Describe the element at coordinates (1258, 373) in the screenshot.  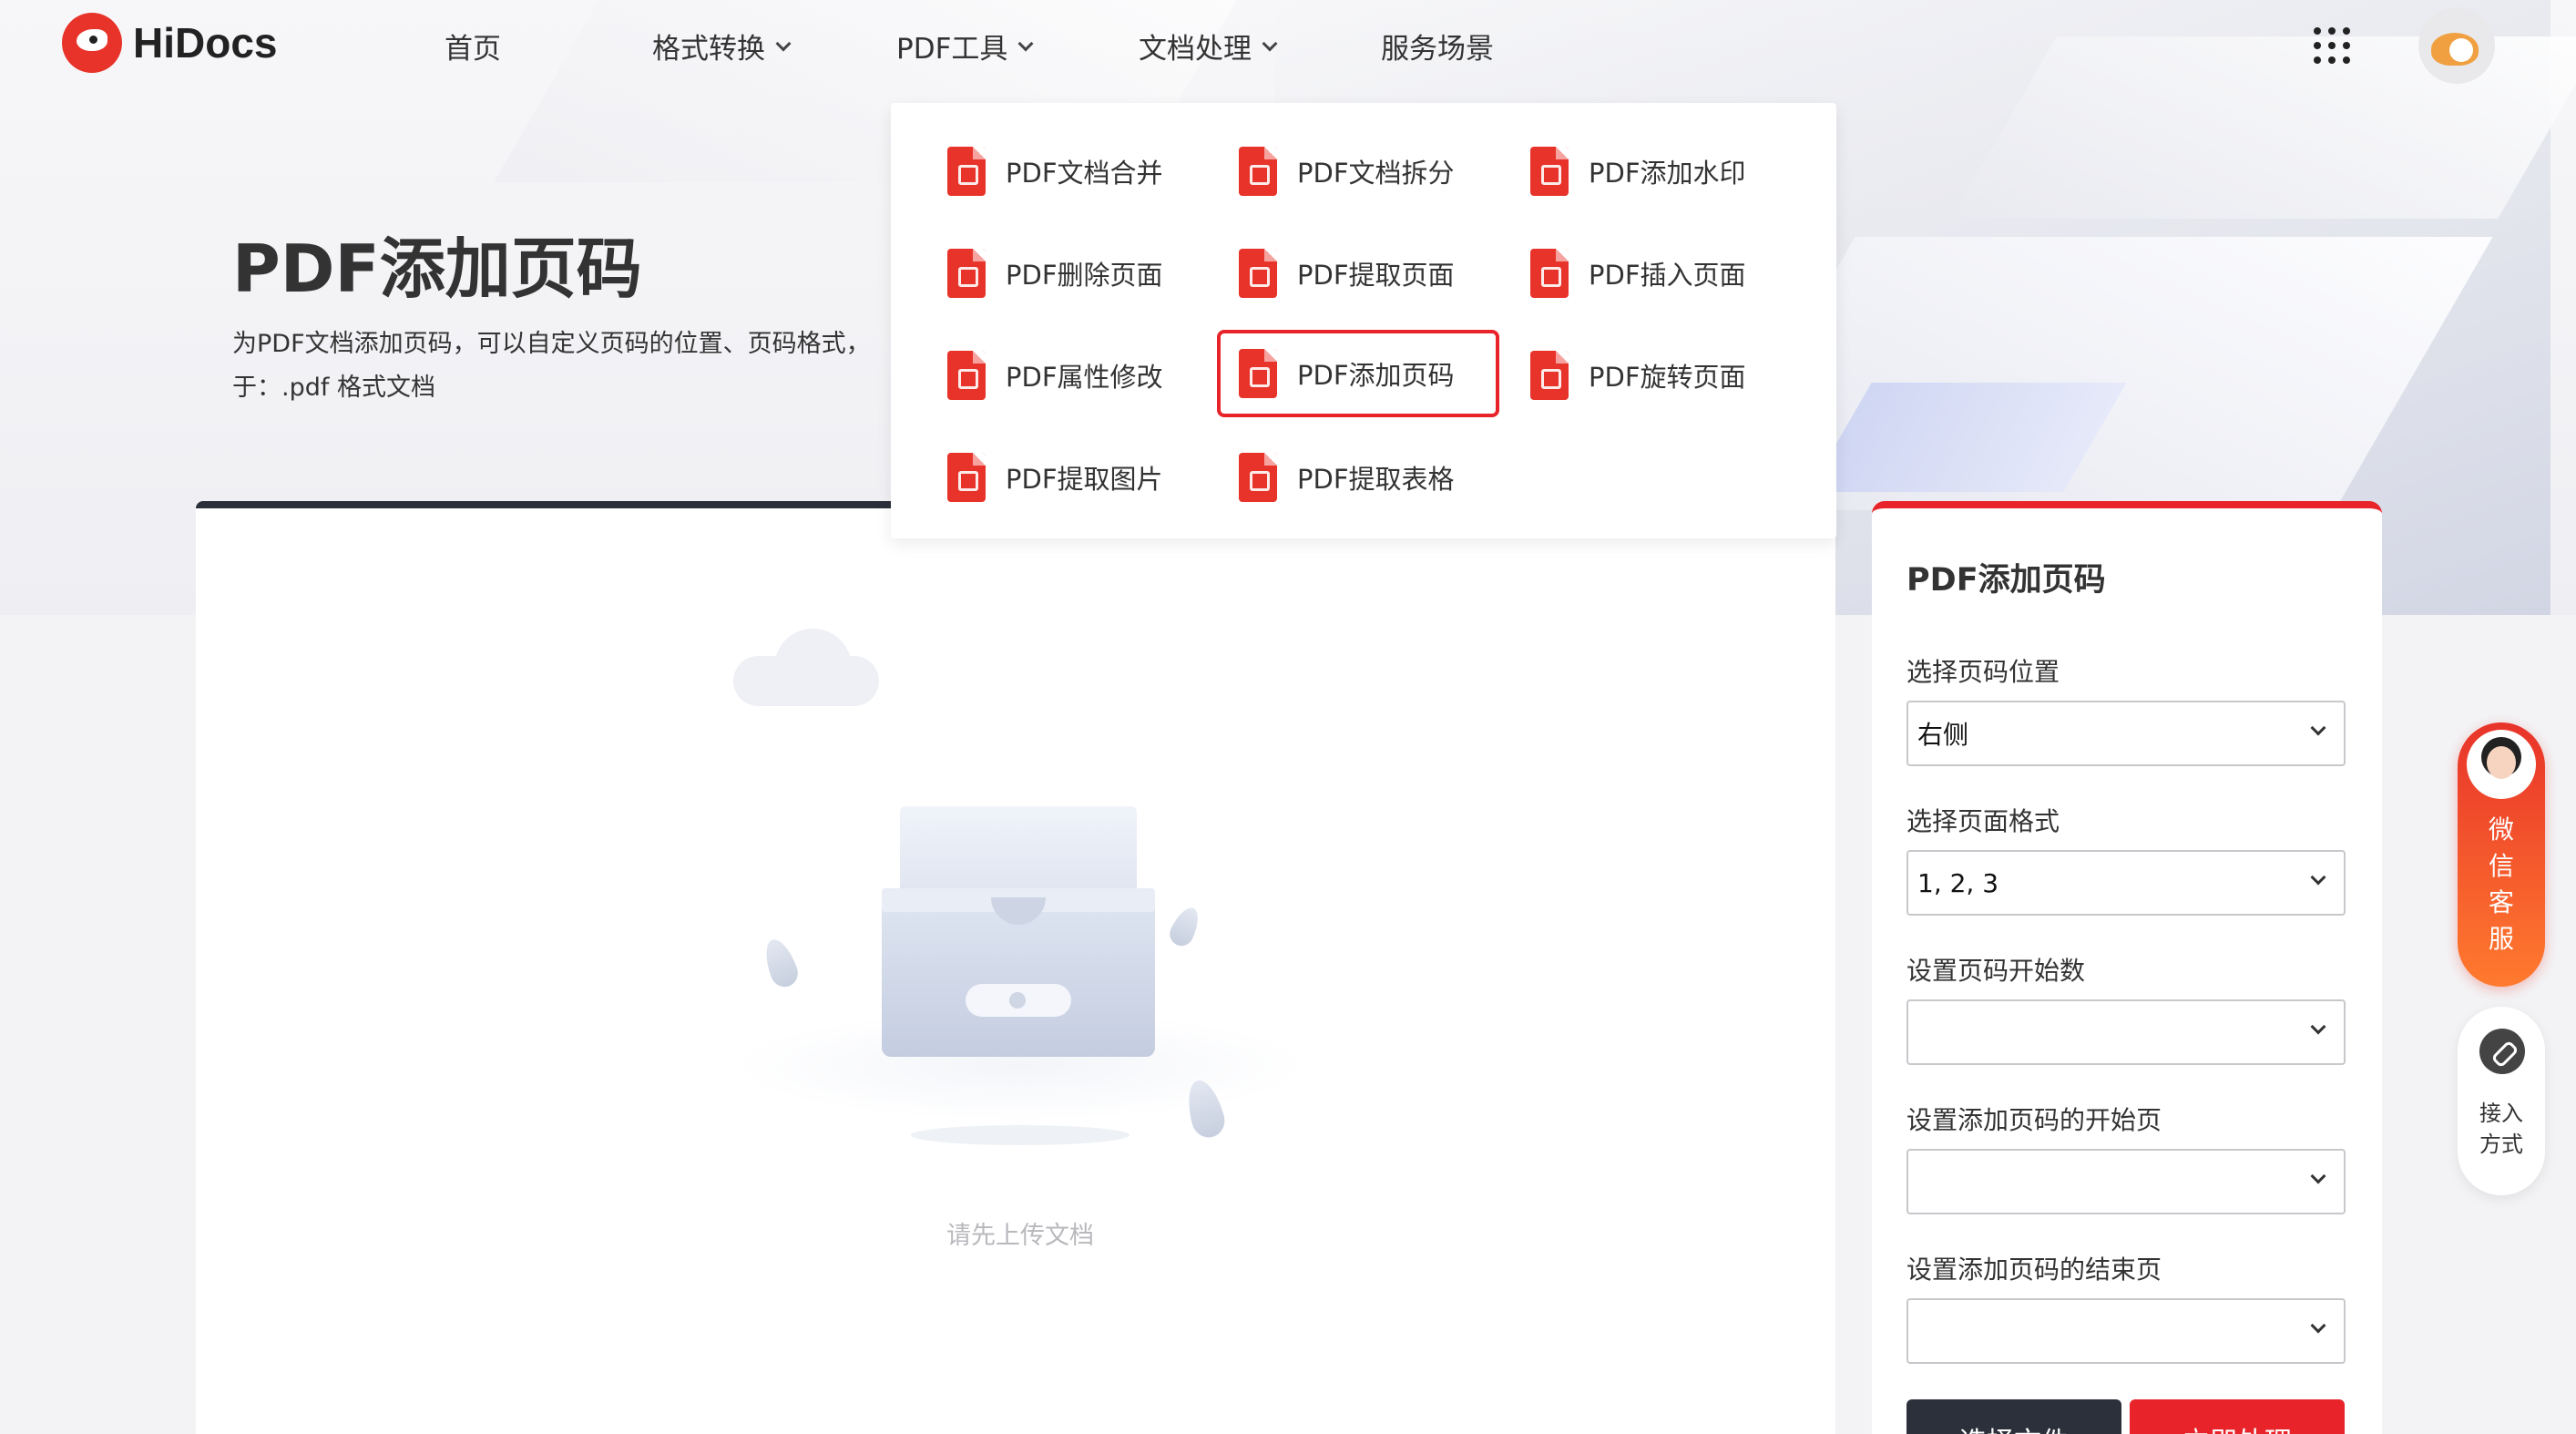
I see `pdf-page-number-icon` at that location.